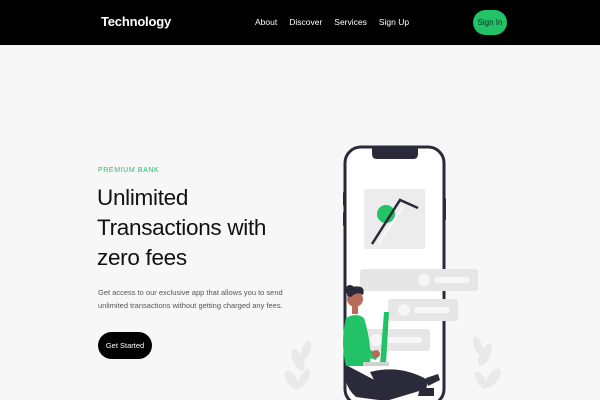  Describe the element at coordinates (182, 227) in the screenshot. I see `headline-line-2: Transactions with` at that location.